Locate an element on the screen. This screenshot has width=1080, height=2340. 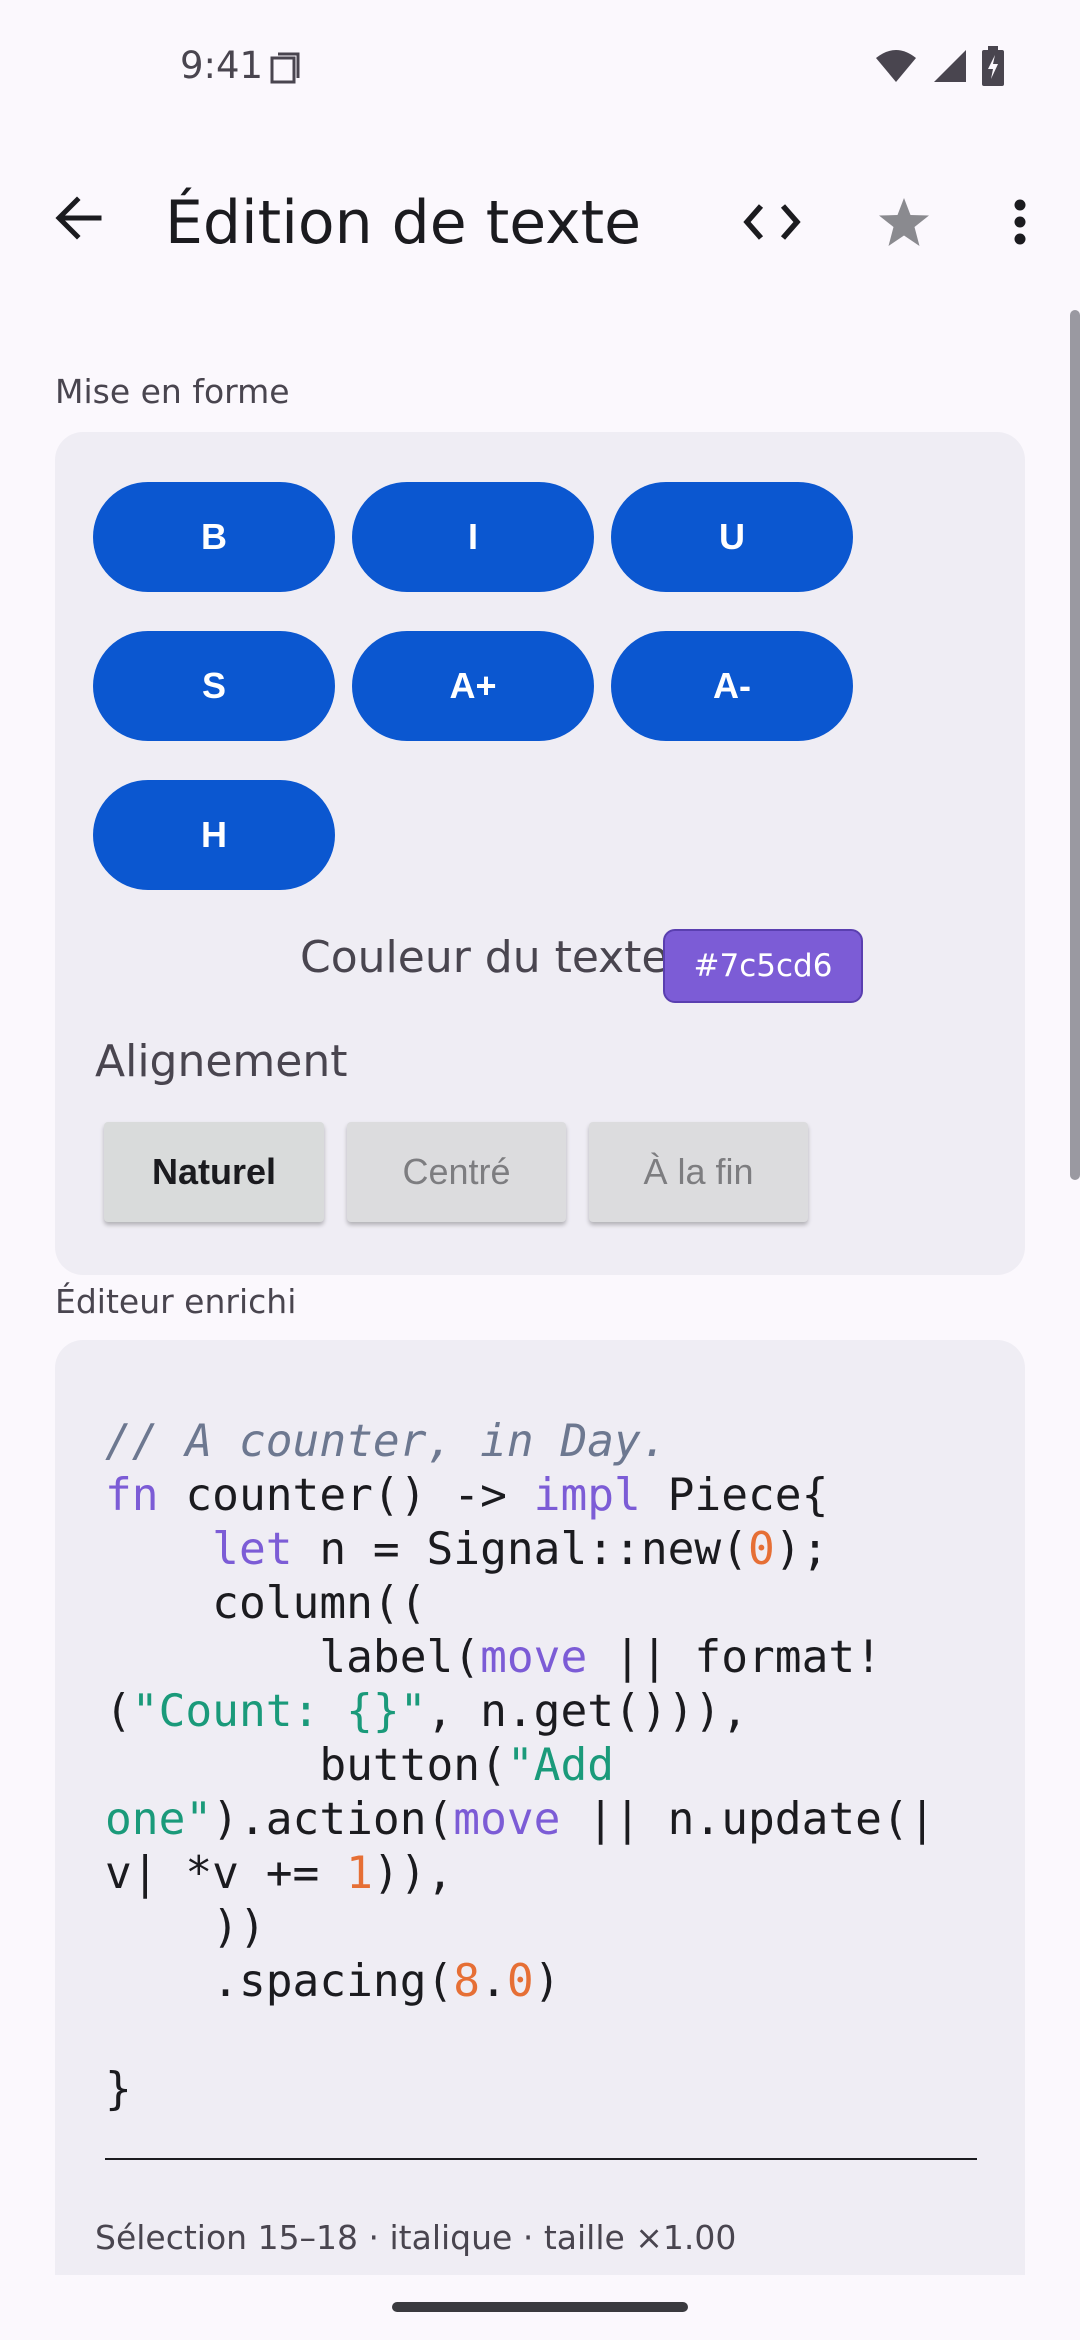
code-token: button( is located at coordinates (306, 1765).